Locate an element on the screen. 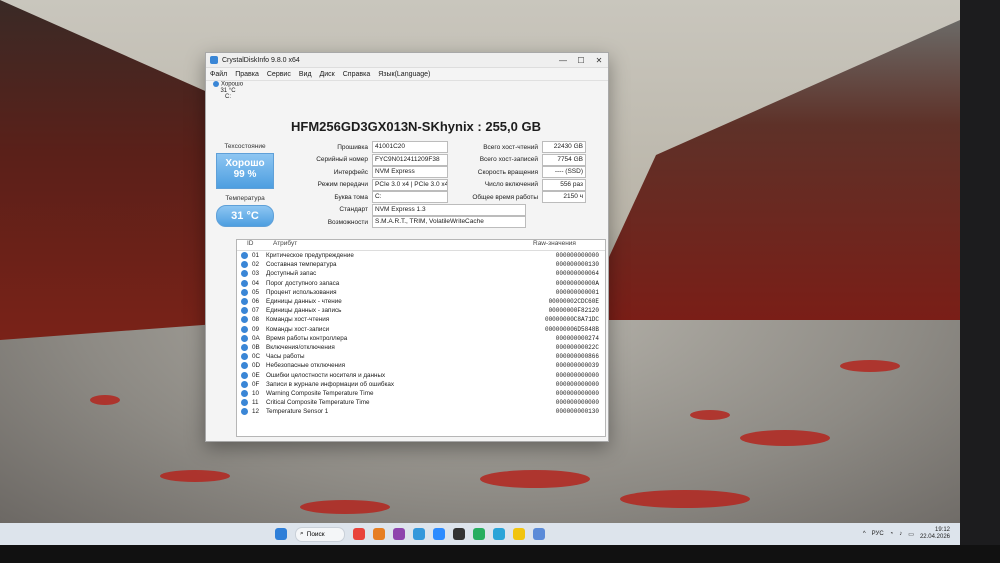 The width and height of the screenshot is (1000, 563). clock: 19:12 22.04.2026 is located at coordinates (935, 534).